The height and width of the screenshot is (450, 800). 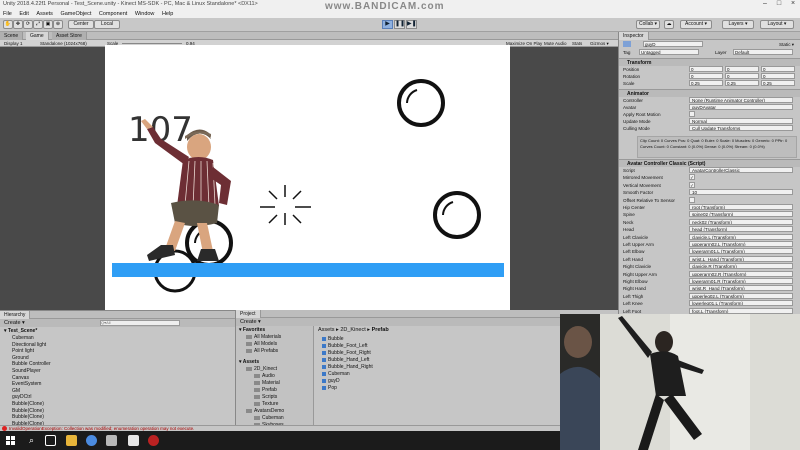 I want to click on avatar-controller-header: Avatar Controller Classic (Script), so click(x=709, y=163).